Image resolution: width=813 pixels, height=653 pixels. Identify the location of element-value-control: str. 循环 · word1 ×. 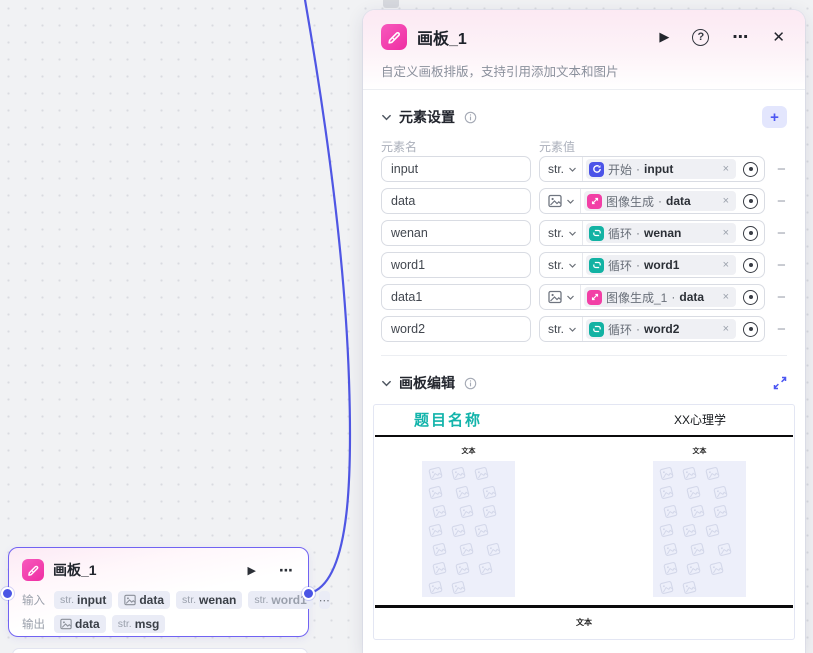
(652, 265).